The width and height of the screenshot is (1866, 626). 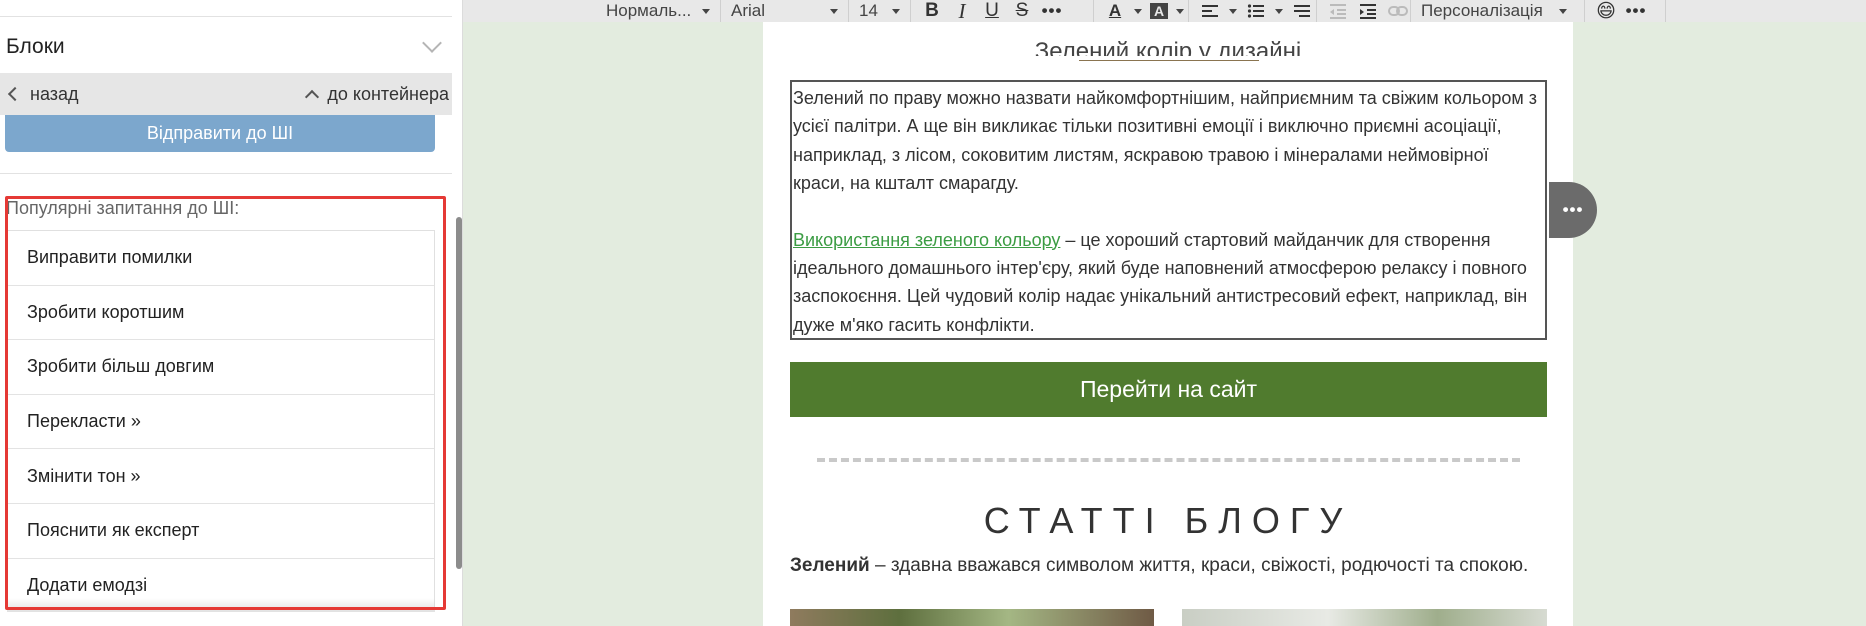 I want to click on outdent-icon, so click(x=1338, y=11).